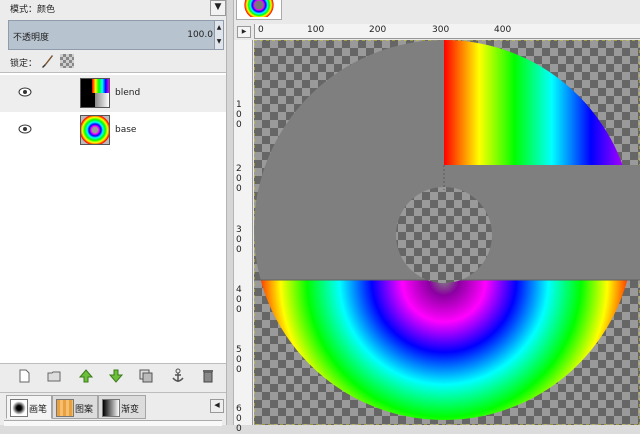 The height and width of the screenshot is (434, 640). Describe the element at coordinates (24, 376) in the screenshot. I see `new-layer-icon` at that location.